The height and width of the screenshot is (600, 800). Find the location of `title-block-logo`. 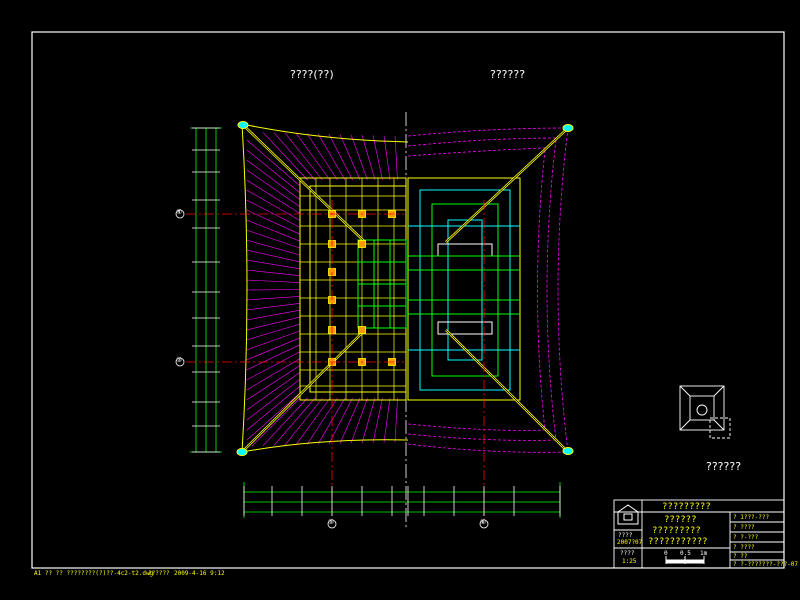

title-block-logo is located at coordinates (628, 514).